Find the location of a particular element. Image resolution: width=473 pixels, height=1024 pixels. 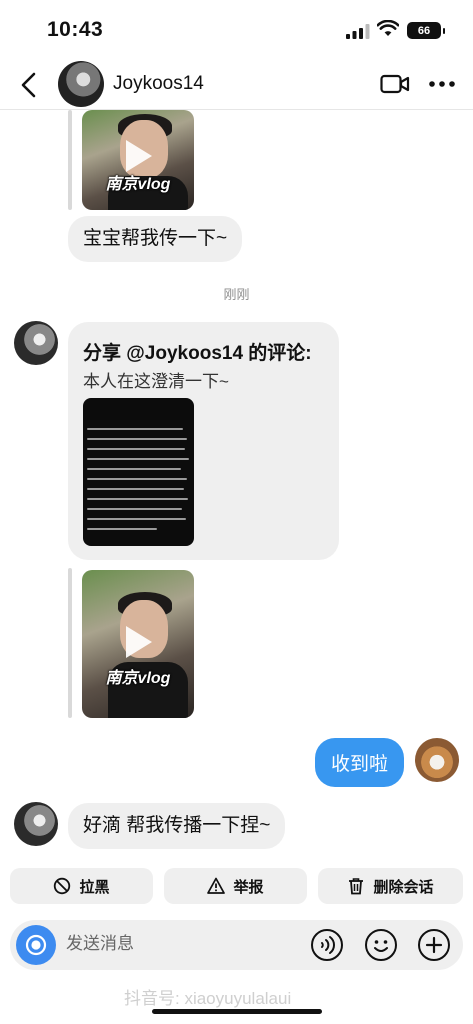

report-label: 举报 is located at coordinates (248, 887).